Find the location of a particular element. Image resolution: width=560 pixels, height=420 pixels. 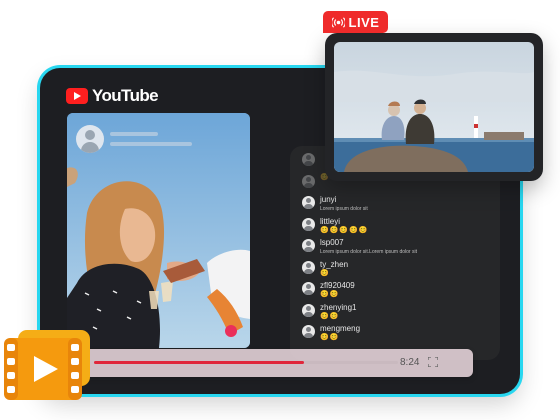

chat-message-body: mengmeng 😊😊 is located at coordinates (340, 333).